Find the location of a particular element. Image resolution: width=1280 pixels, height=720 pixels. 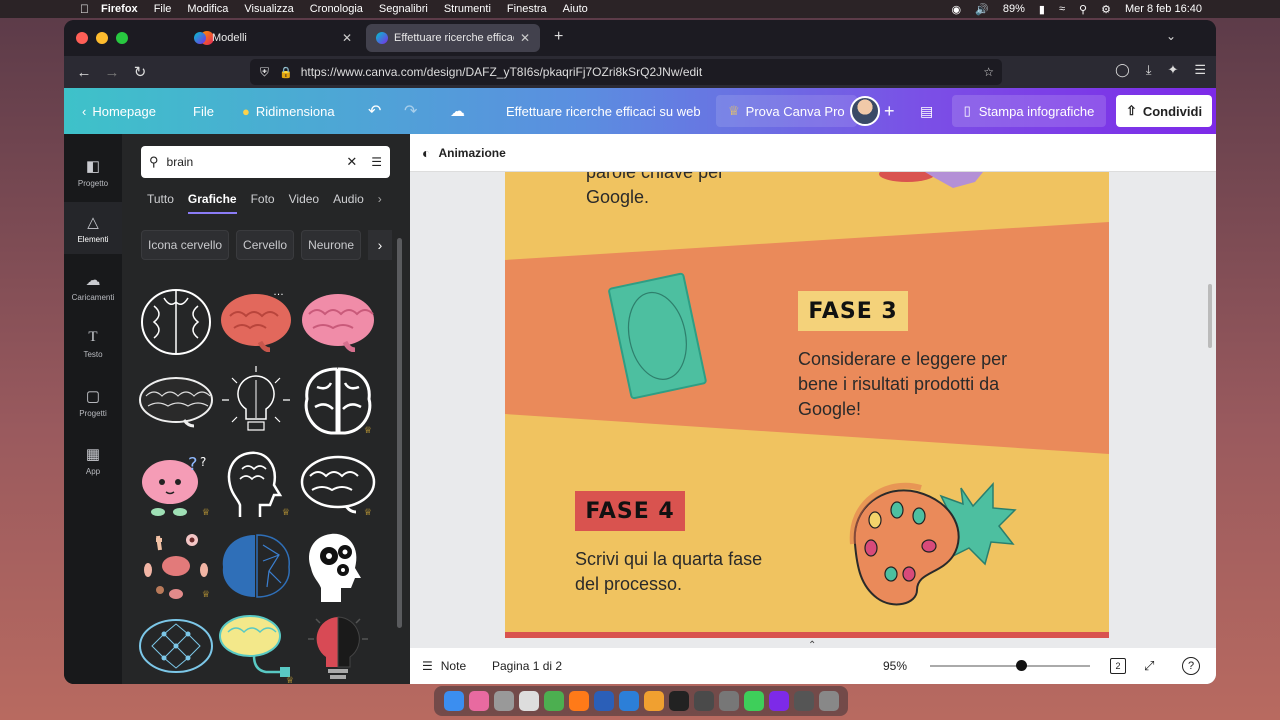

spotlight-icon: ⚲ is located at coordinates (1083, 9).